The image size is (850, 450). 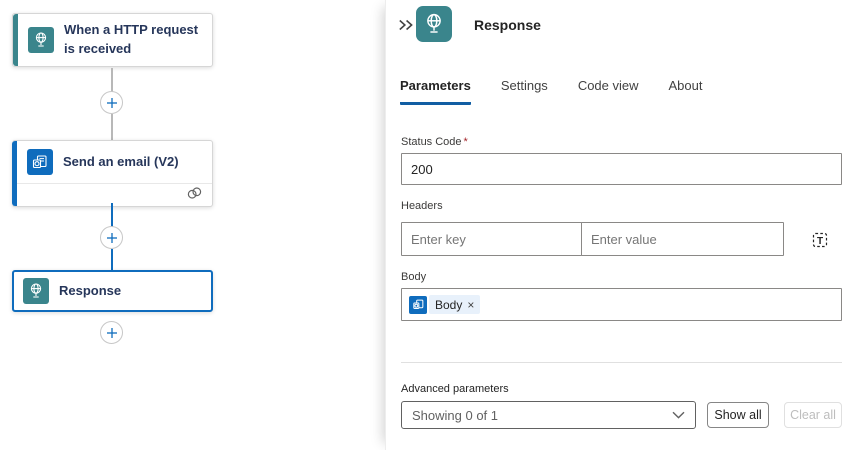 I want to click on body-token: Body ×, so click(x=445, y=304).